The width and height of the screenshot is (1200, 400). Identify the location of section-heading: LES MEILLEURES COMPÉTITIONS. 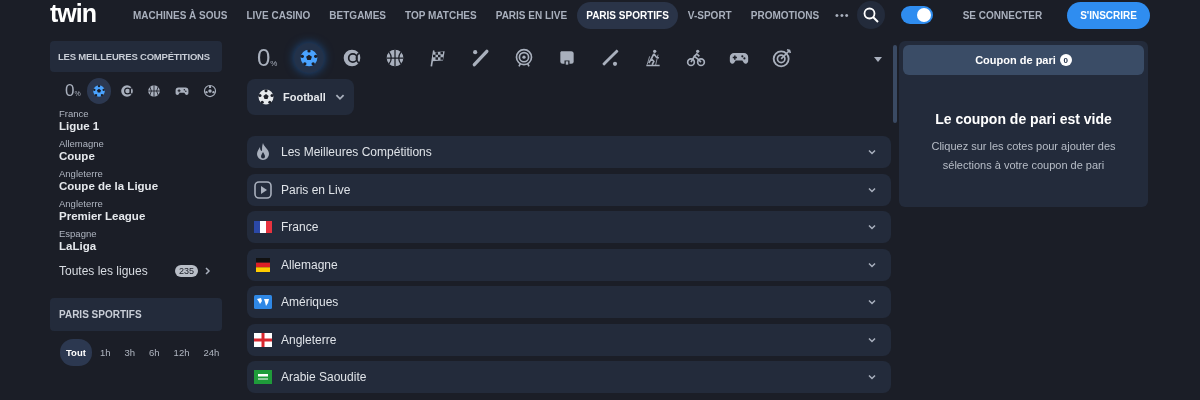
(136, 56).